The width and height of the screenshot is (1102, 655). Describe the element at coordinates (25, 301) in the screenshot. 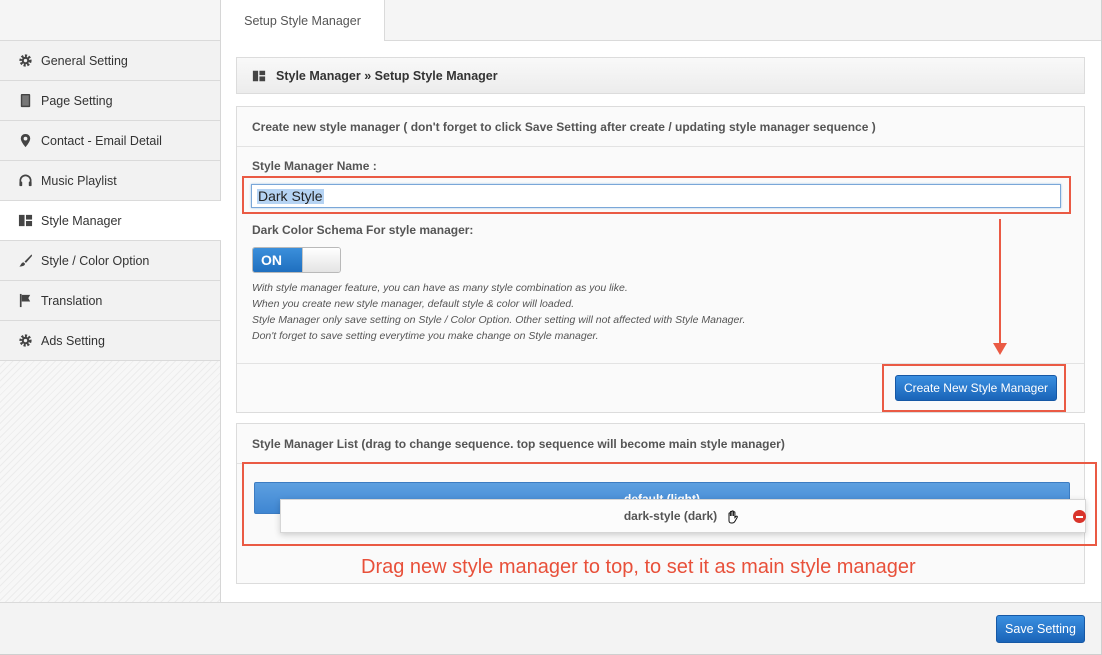

I see `flag-icon` at that location.